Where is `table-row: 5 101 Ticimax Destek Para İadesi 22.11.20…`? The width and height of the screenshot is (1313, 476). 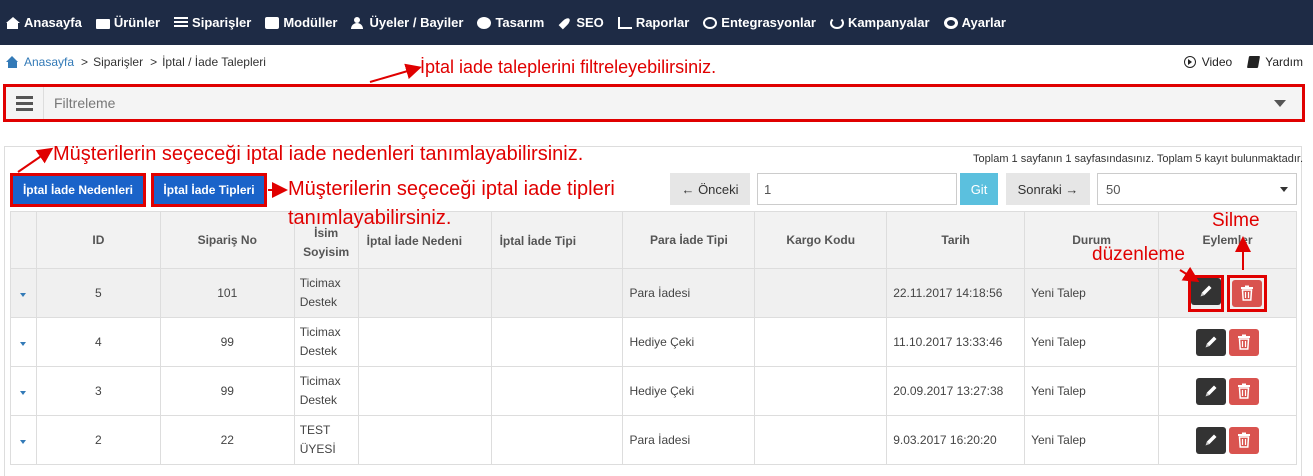
table-row: 5 101 Ticimax Destek Para İadesi 22.11.20… is located at coordinates (654, 293).